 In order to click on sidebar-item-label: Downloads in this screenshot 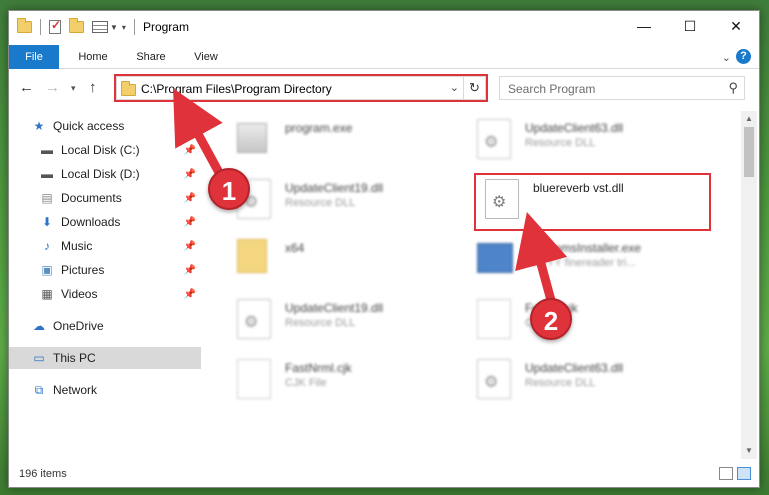, I will do `click(91, 222)`.